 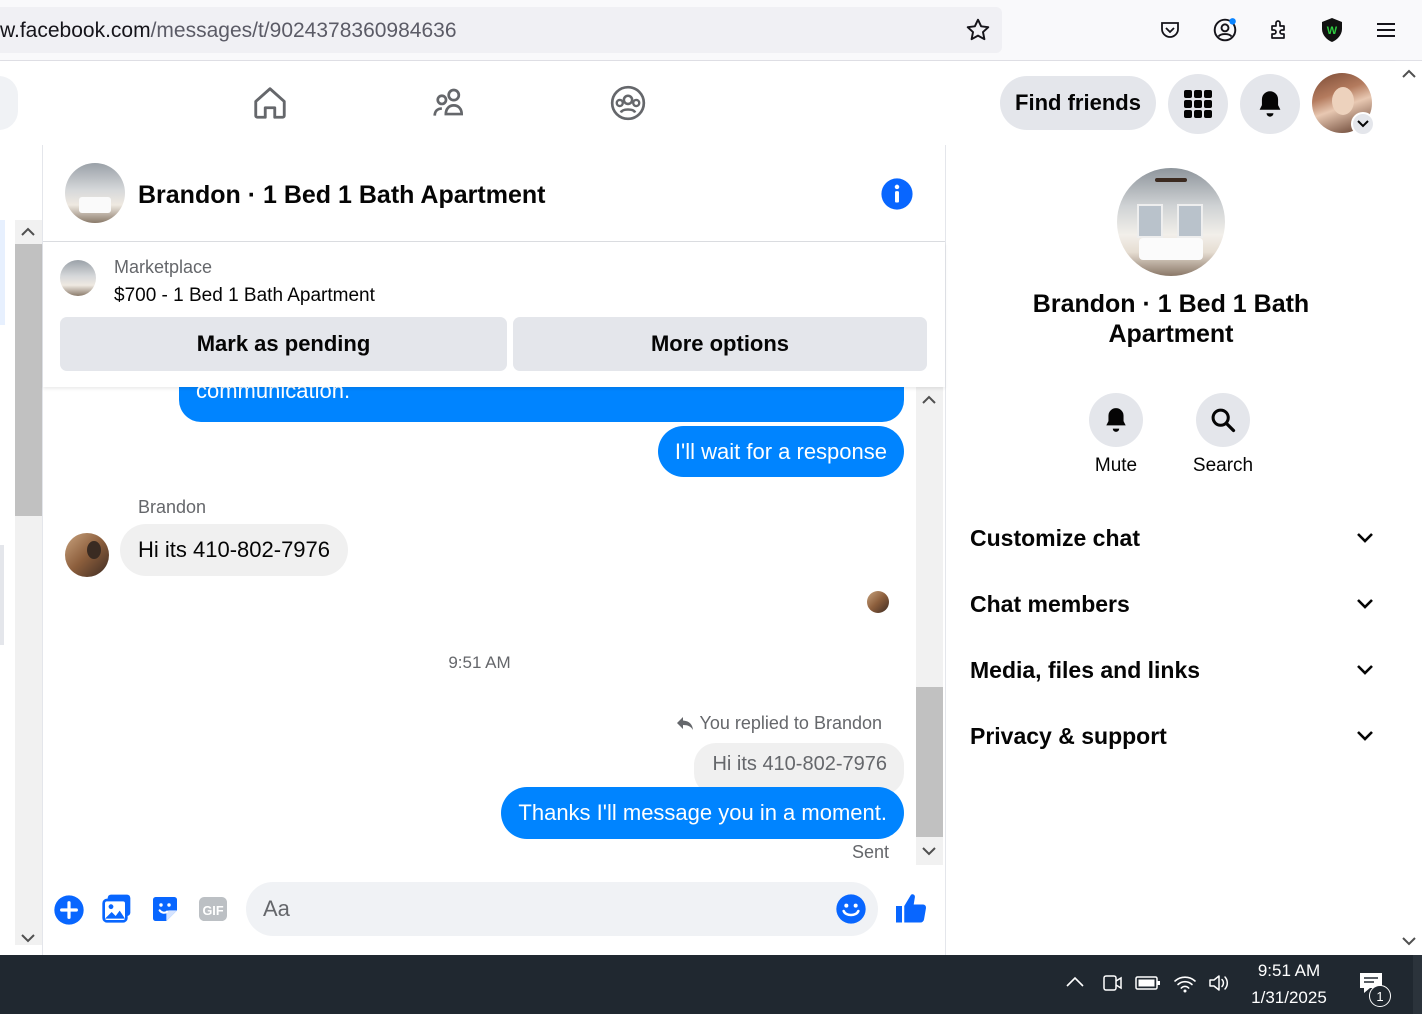 I want to click on message-text: I'll wait for a response, so click(x=780, y=451).